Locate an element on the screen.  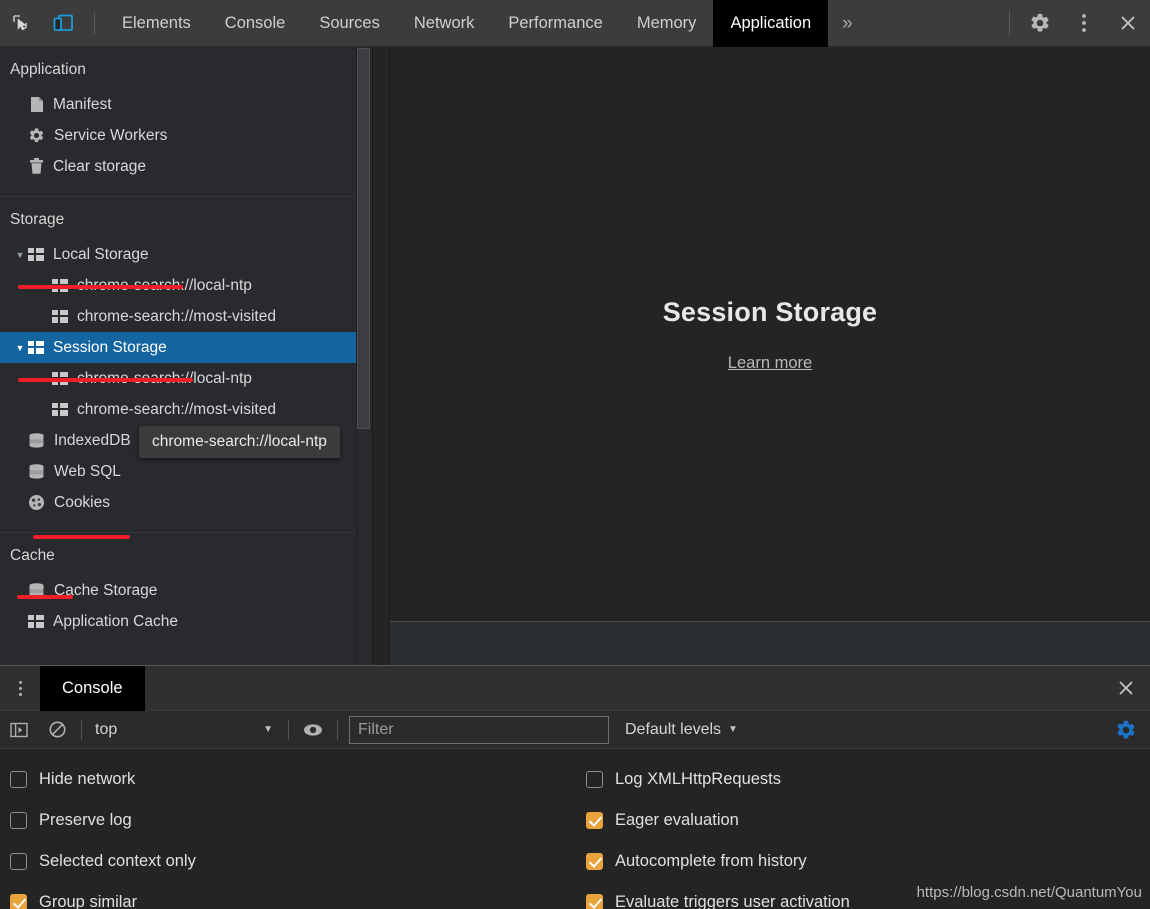
tab-network: Network is located at coordinates (444, 23).